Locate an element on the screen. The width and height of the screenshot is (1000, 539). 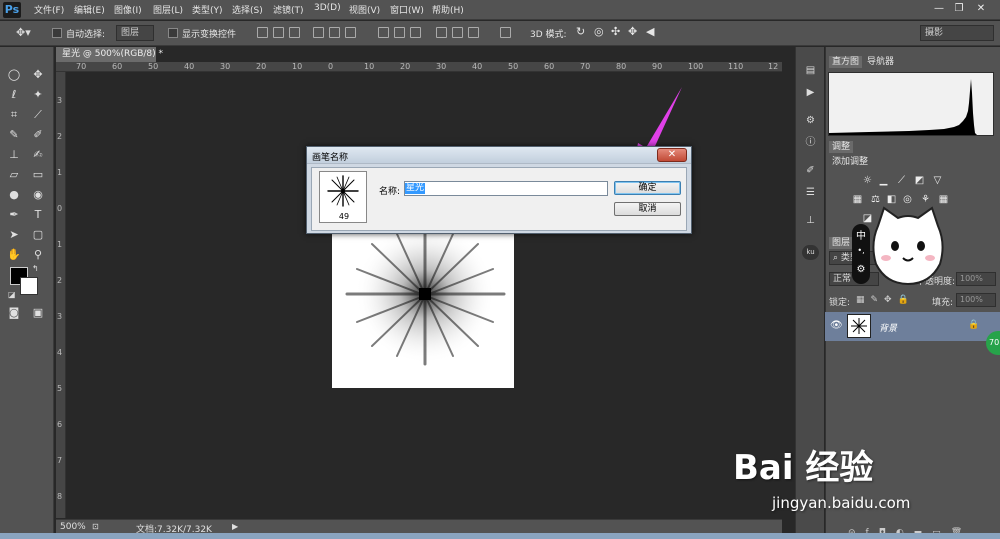
show-transform-checkbox is located at coordinates (173, 33).